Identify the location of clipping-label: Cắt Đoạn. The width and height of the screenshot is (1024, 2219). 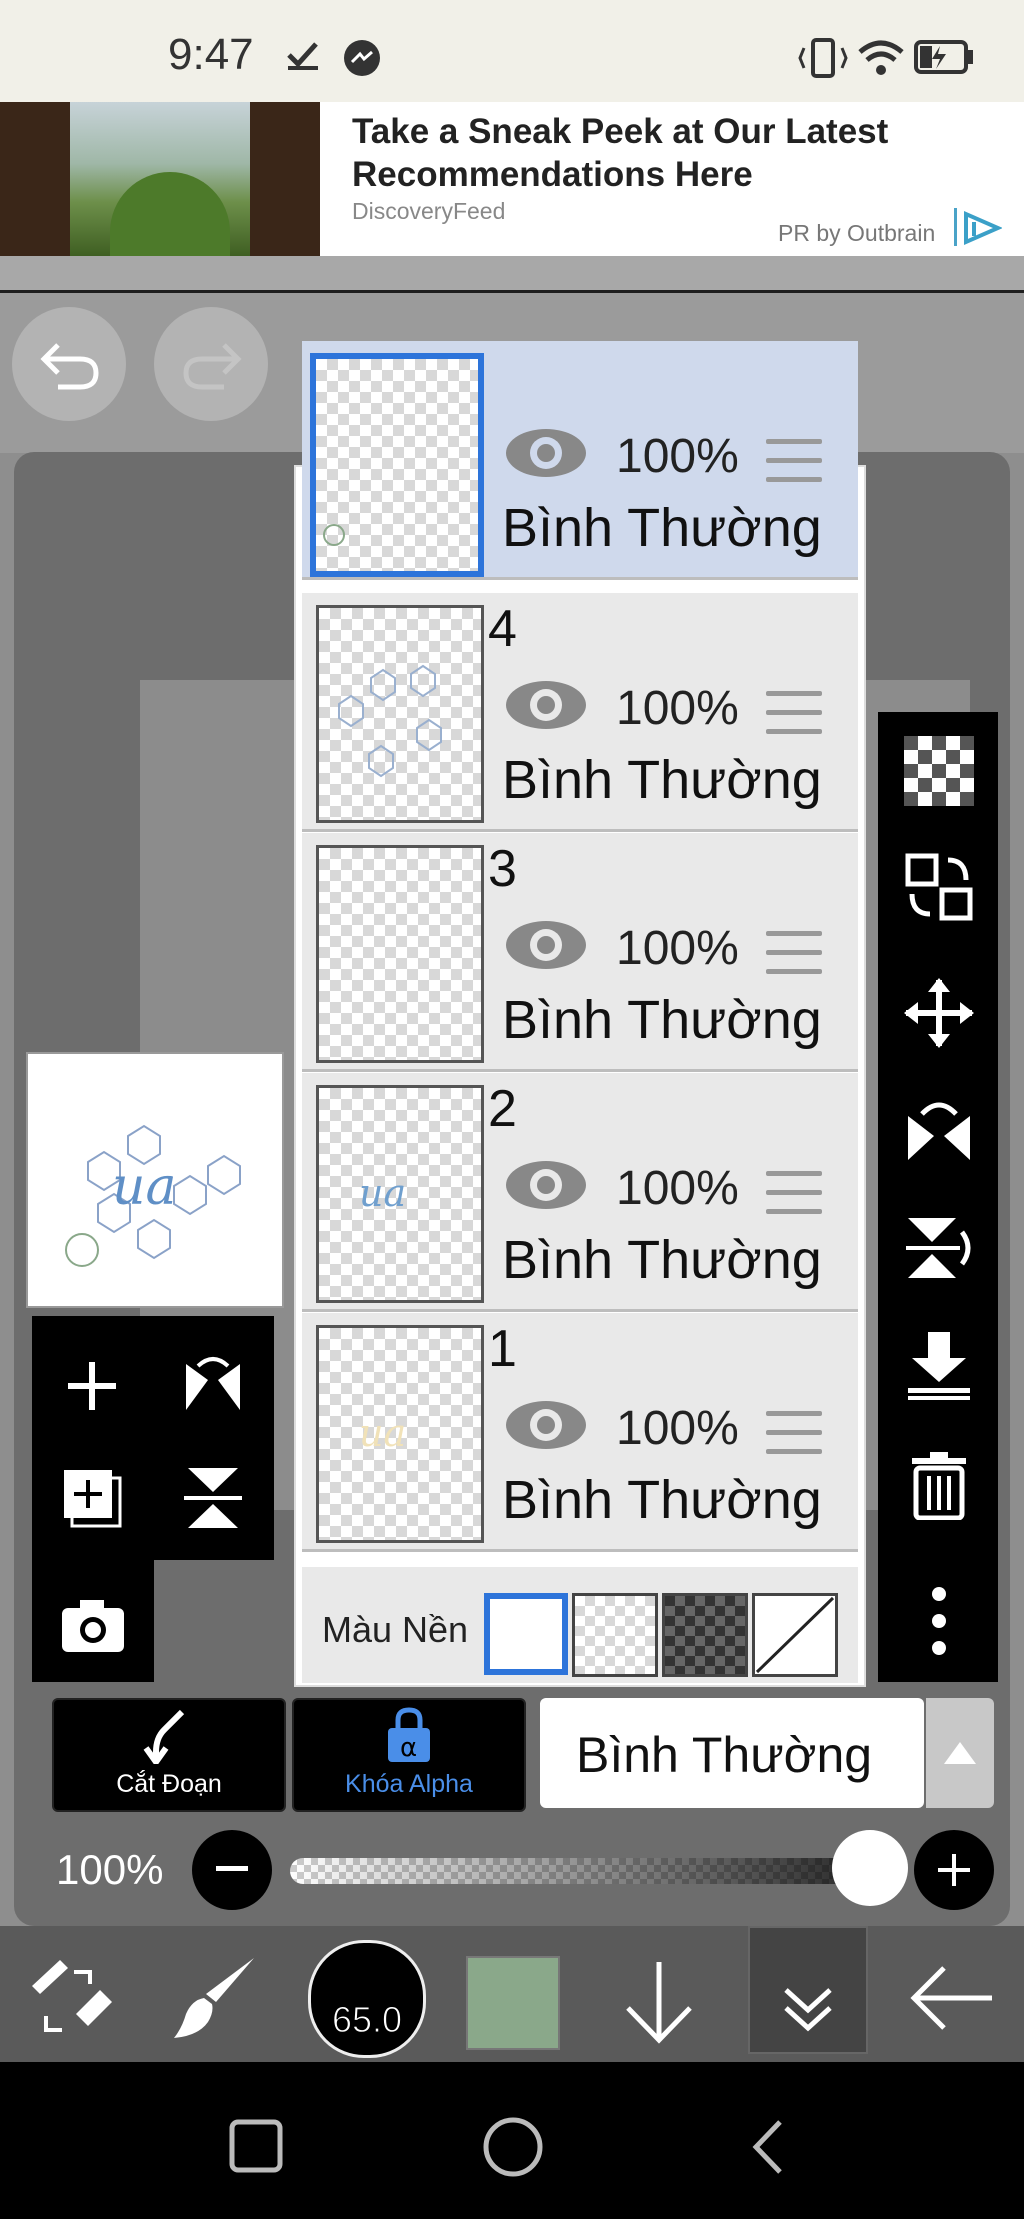
(169, 1784).